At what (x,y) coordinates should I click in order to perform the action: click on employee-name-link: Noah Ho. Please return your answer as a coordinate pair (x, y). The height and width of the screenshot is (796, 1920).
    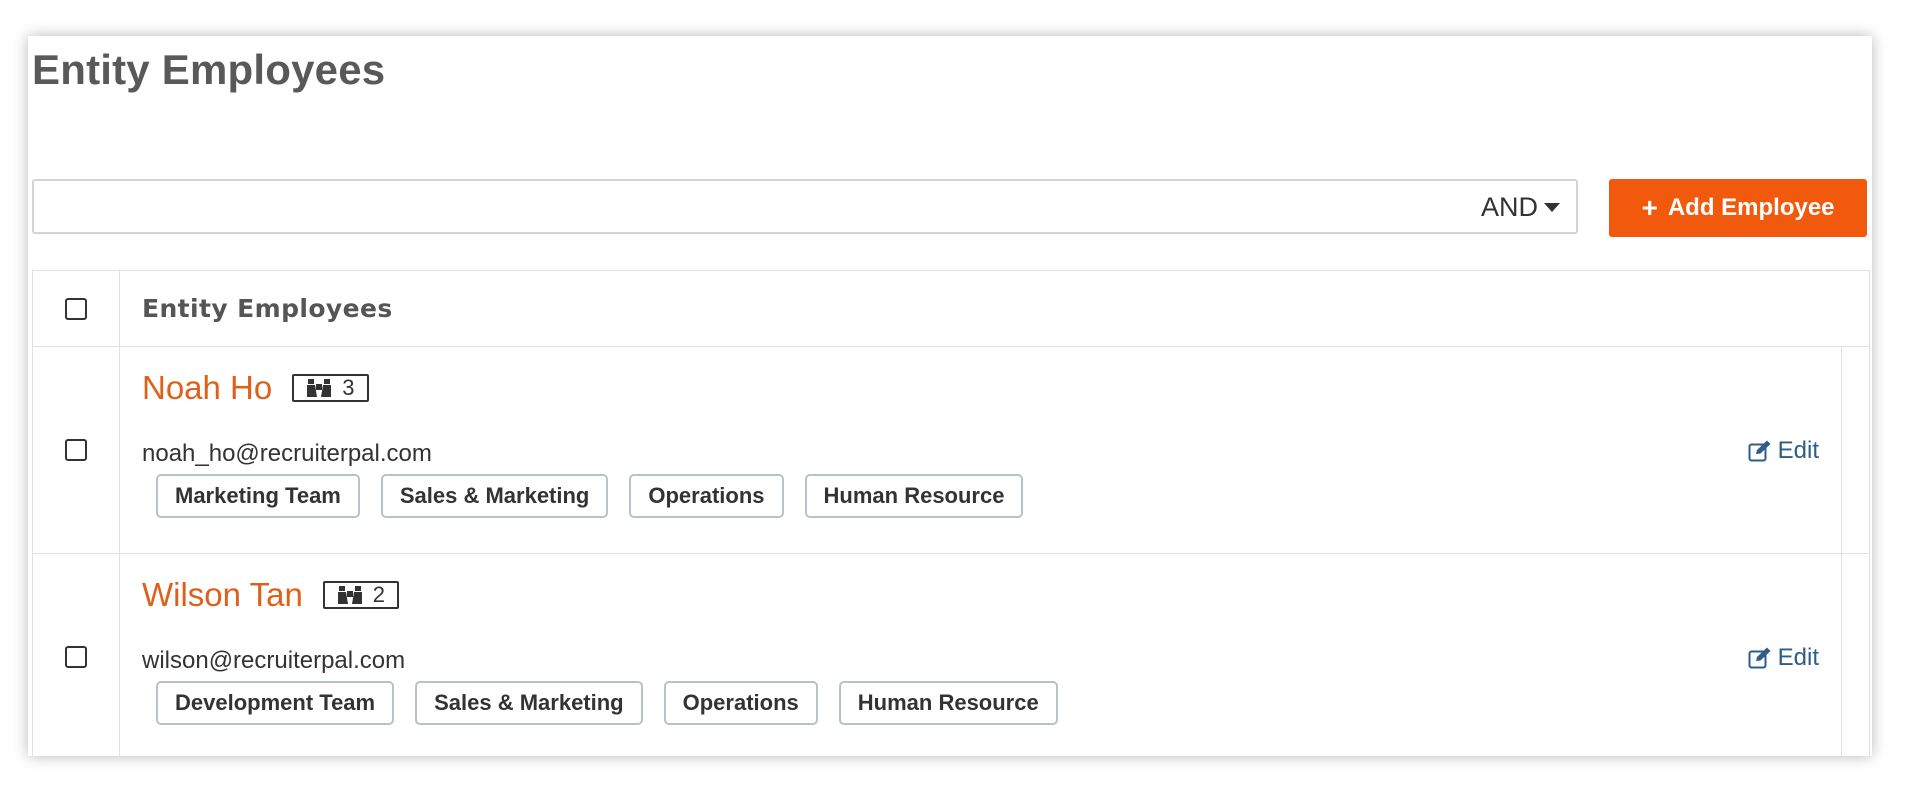
    Looking at the image, I should click on (207, 388).